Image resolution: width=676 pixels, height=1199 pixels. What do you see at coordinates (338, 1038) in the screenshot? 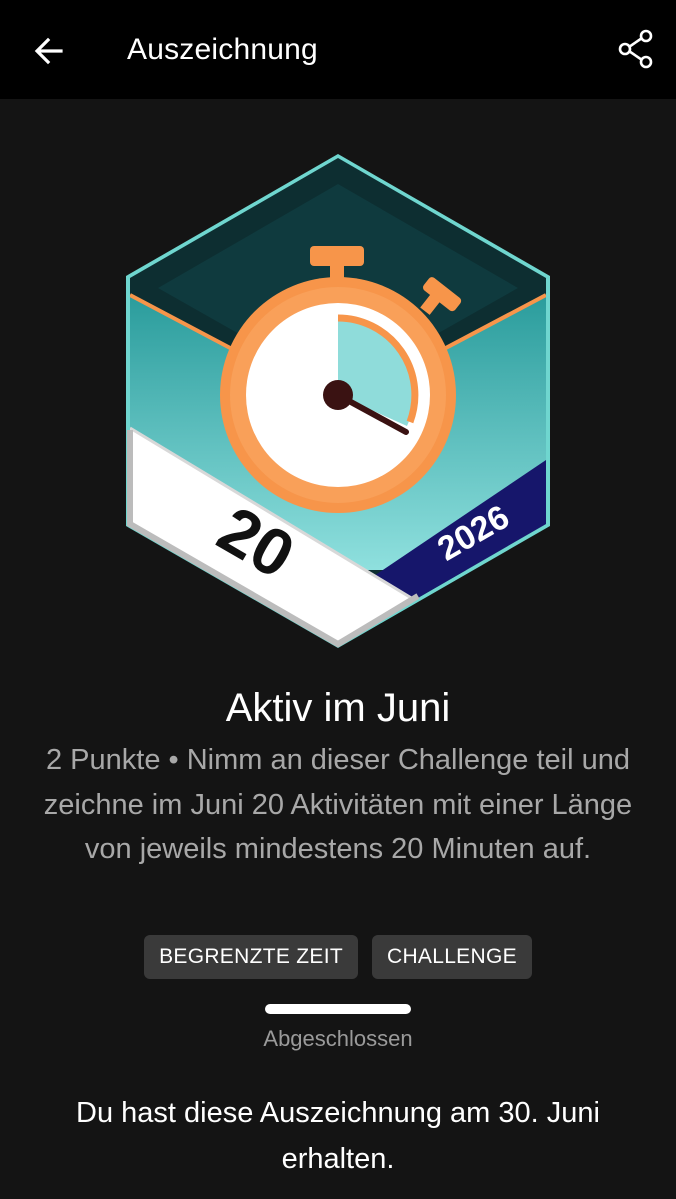
I see `status-text: Abgeschlossen` at bounding box center [338, 1038].